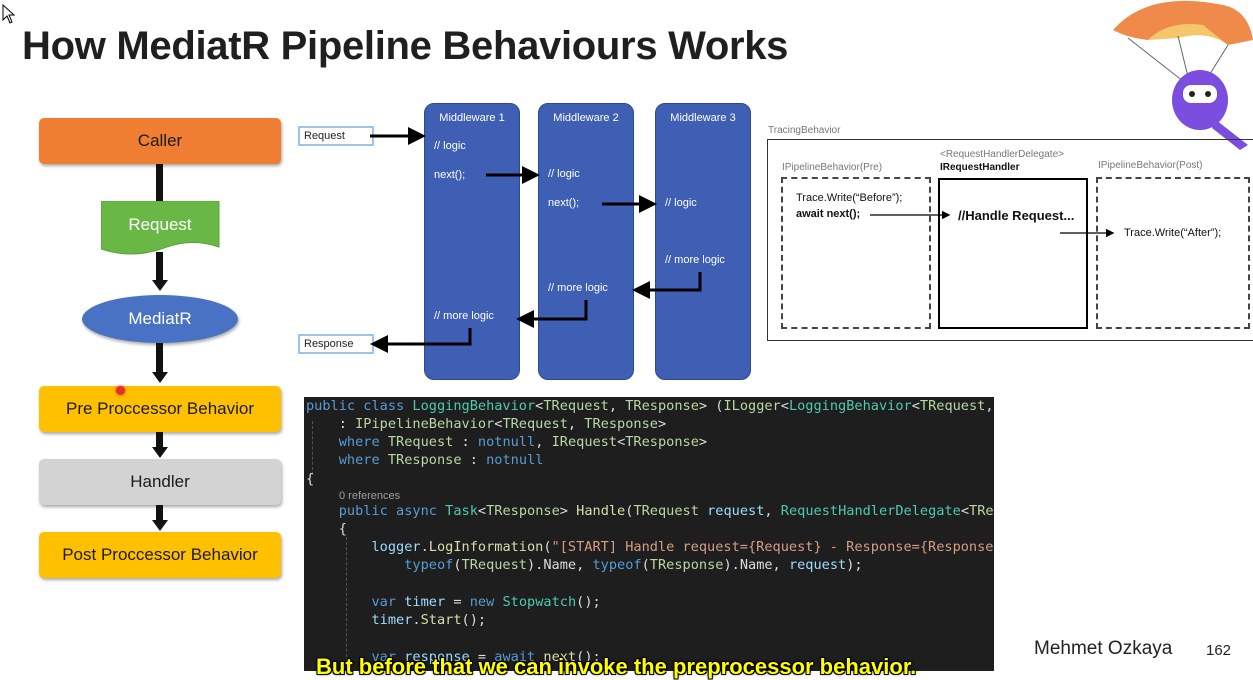 The height and width of the screenshot is (680, 1253). Describe the element at coordinates (405, 46) in the screenshot. I see `slide-title: How MediatR Pipeline Behaviours Works` at that location.